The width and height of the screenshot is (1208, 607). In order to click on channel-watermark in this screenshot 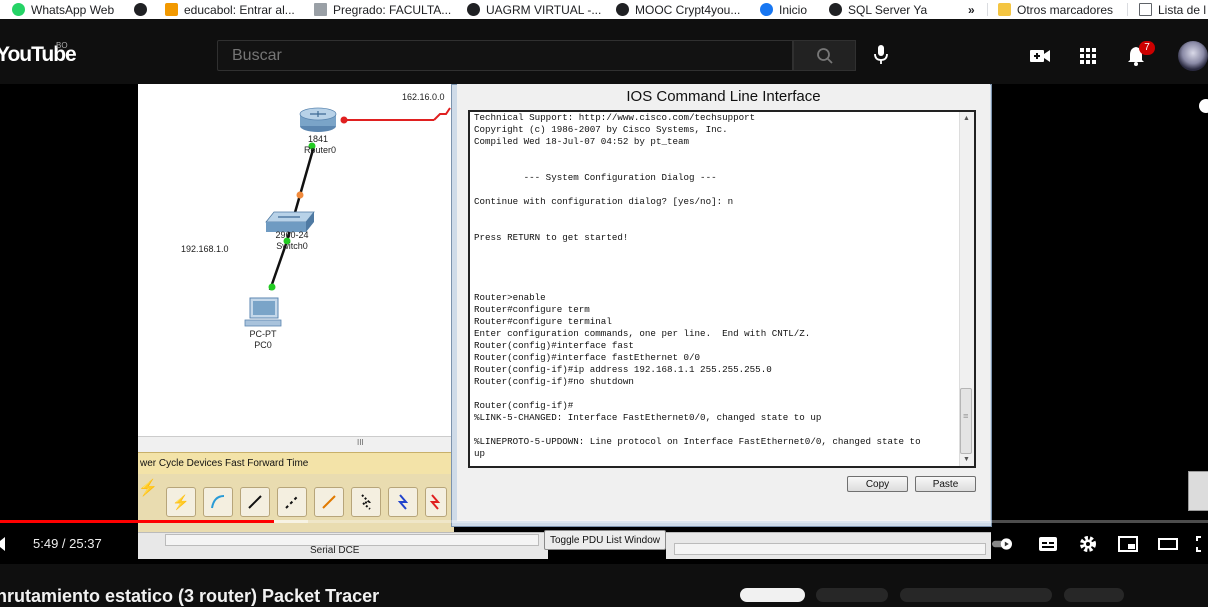, I will do `click(1198, 491)`.